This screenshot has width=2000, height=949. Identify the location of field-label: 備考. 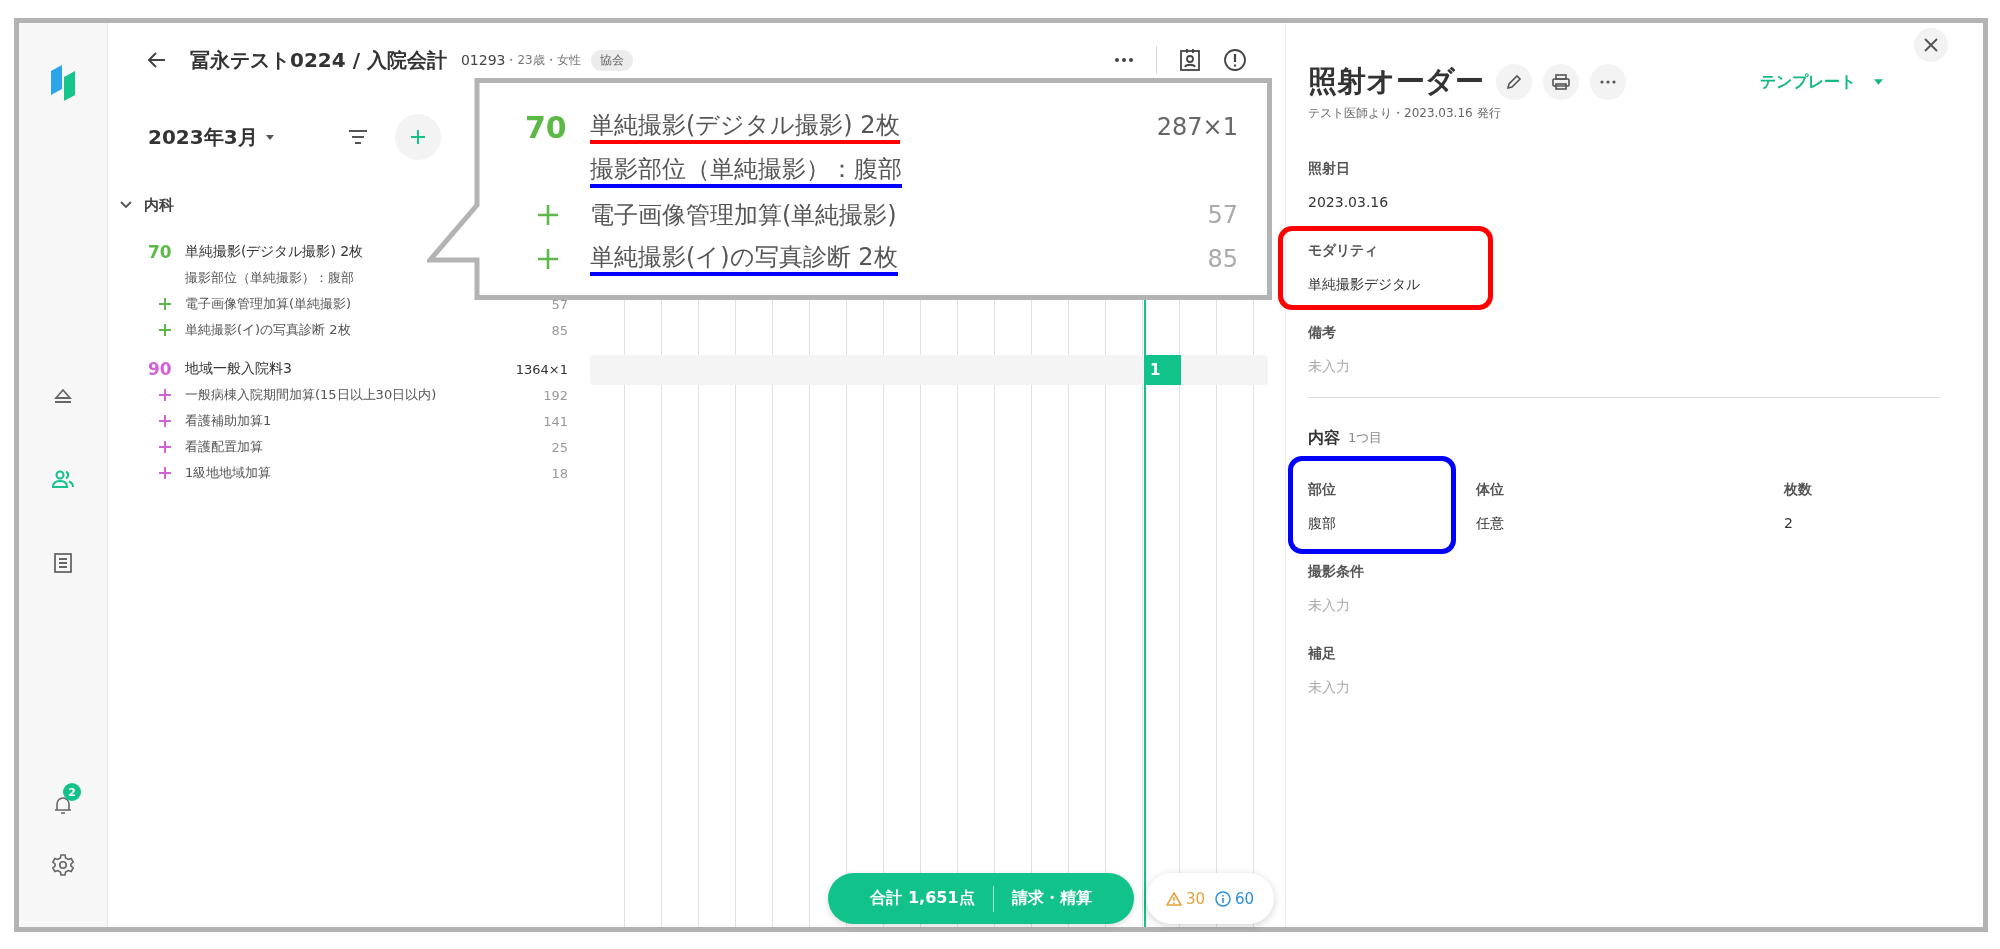
(1322, 332).